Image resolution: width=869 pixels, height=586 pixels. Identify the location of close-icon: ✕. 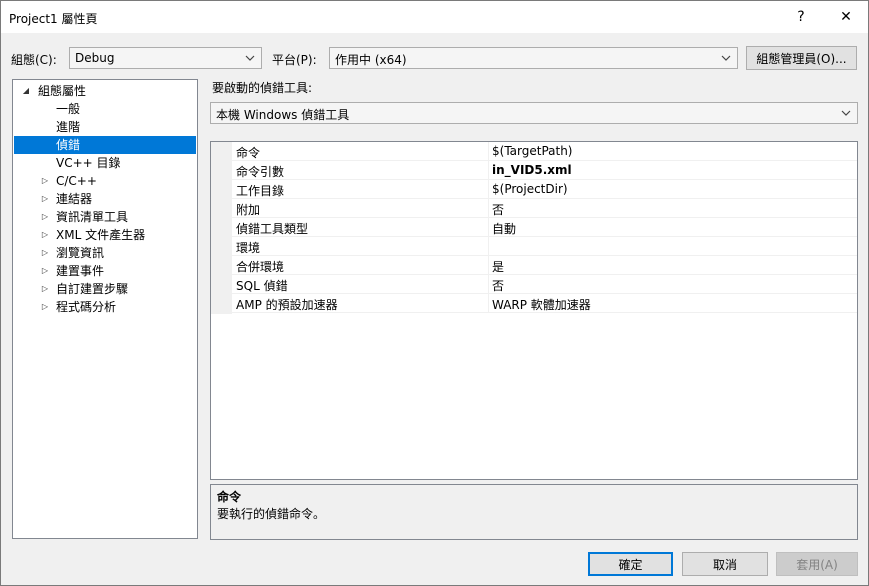
(846, 17).